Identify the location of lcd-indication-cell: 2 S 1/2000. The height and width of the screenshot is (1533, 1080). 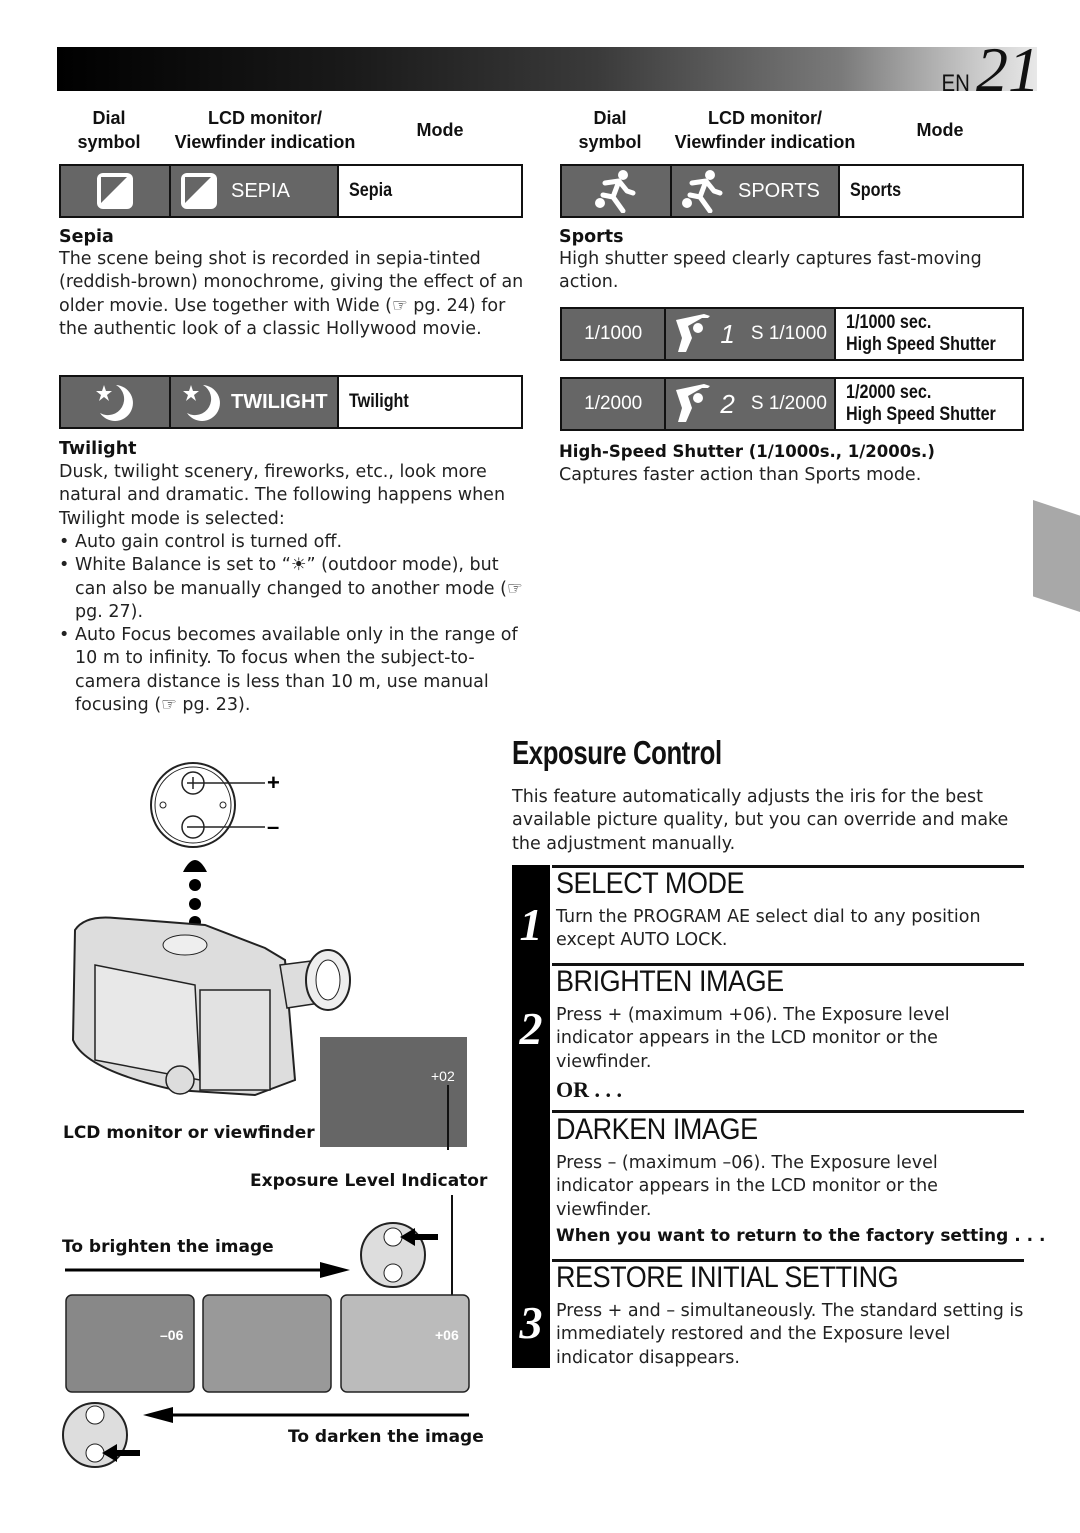
(751, 404).